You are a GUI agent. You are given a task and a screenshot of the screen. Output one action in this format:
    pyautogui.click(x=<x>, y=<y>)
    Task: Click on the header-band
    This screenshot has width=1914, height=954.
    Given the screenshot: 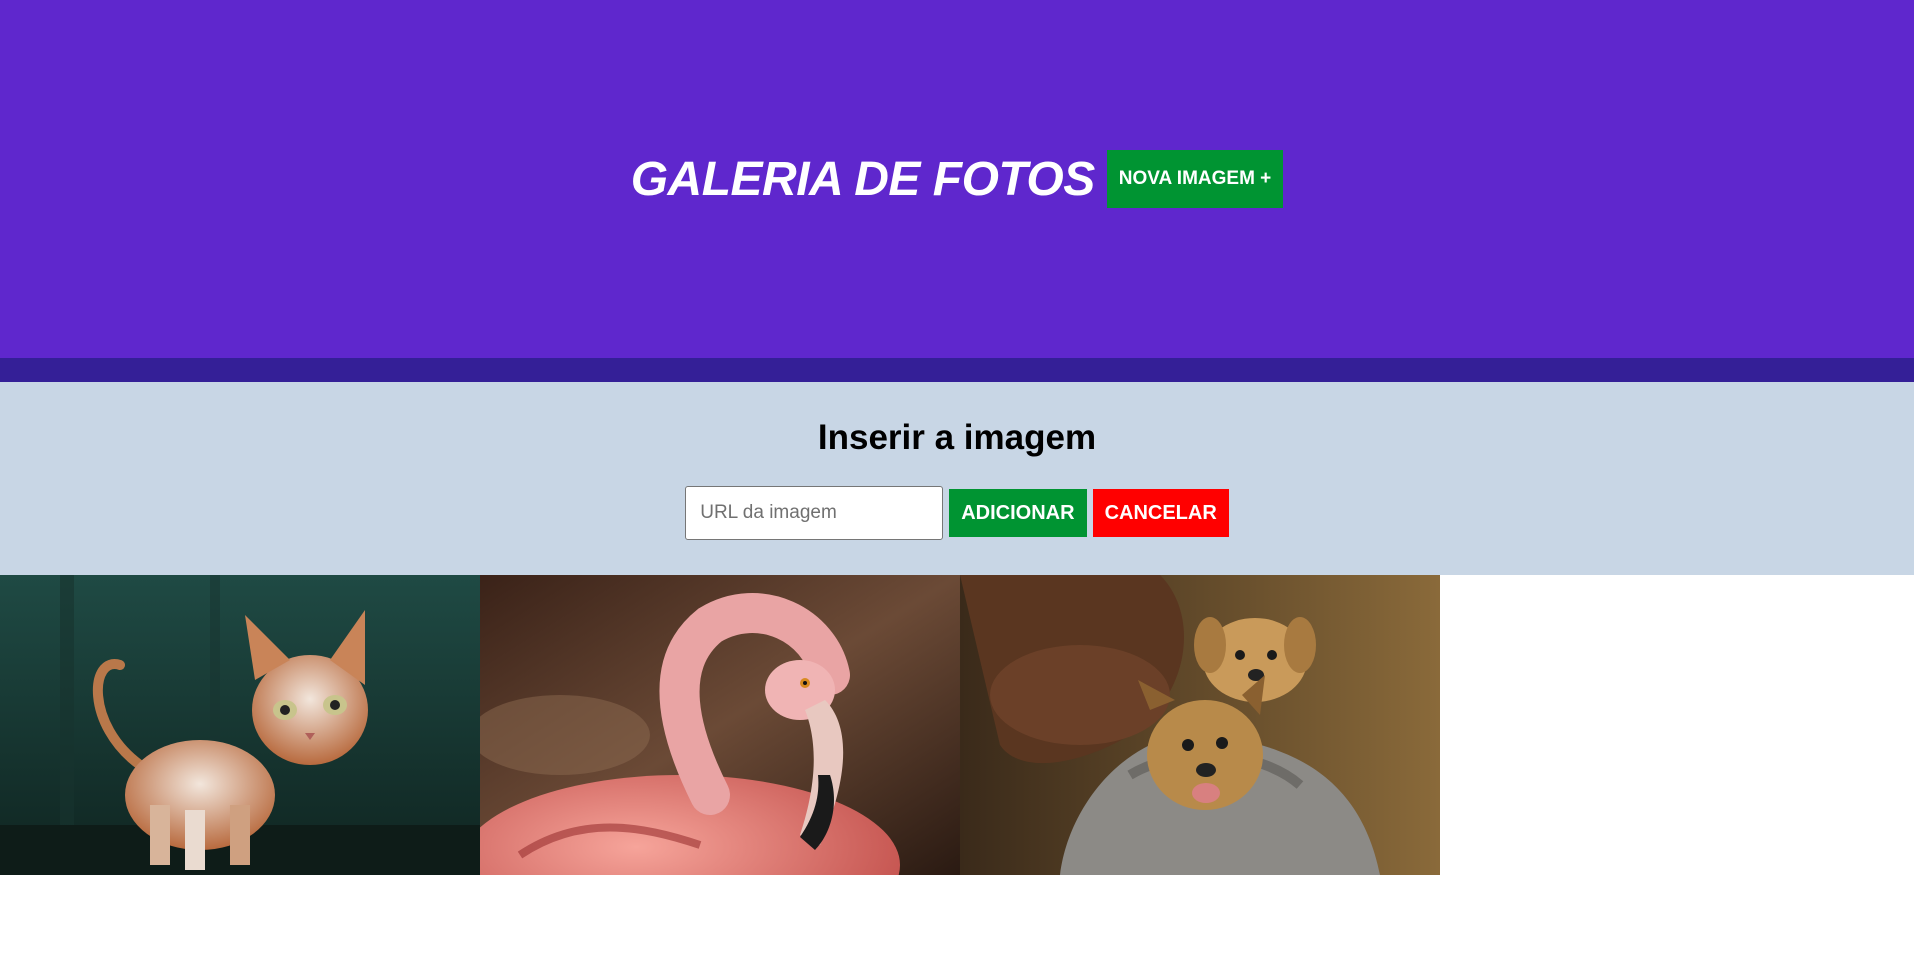 What is the action you would take?
    pyautogui.click(x=957, y=370)
    